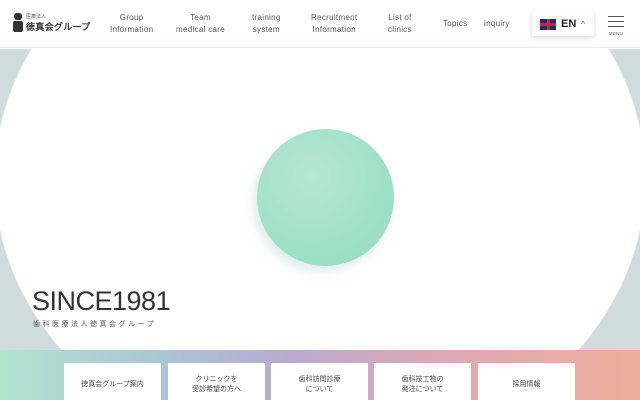 The height and width of the screenshot is (400, 640). I want to click on card-label: クリニックを, so click(216, 379).